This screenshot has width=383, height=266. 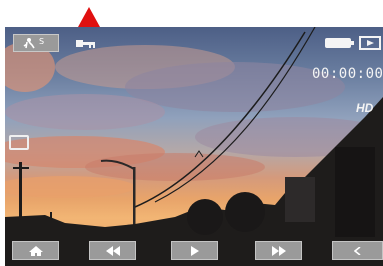 What do you see at coordinates (365, 108) in the screenshot?
I see `resolution-badge: HD` at bounding box center [365, 108].